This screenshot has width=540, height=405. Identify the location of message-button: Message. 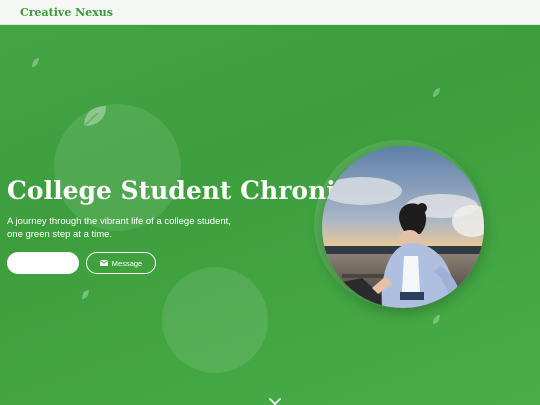
(121, 263).